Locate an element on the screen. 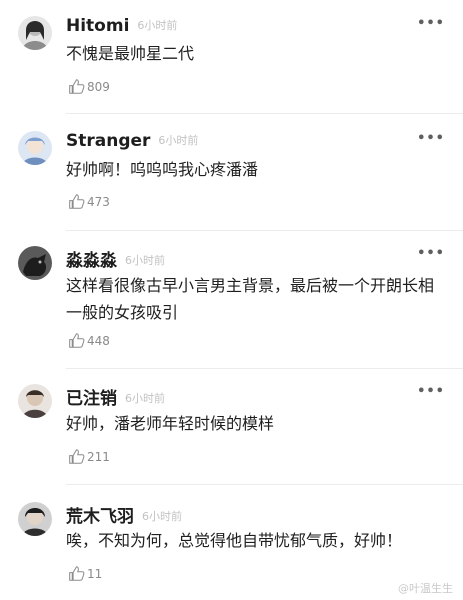 This screenshot has height=600, width=463. like-button: 809 is located at coordinates (89, 86).